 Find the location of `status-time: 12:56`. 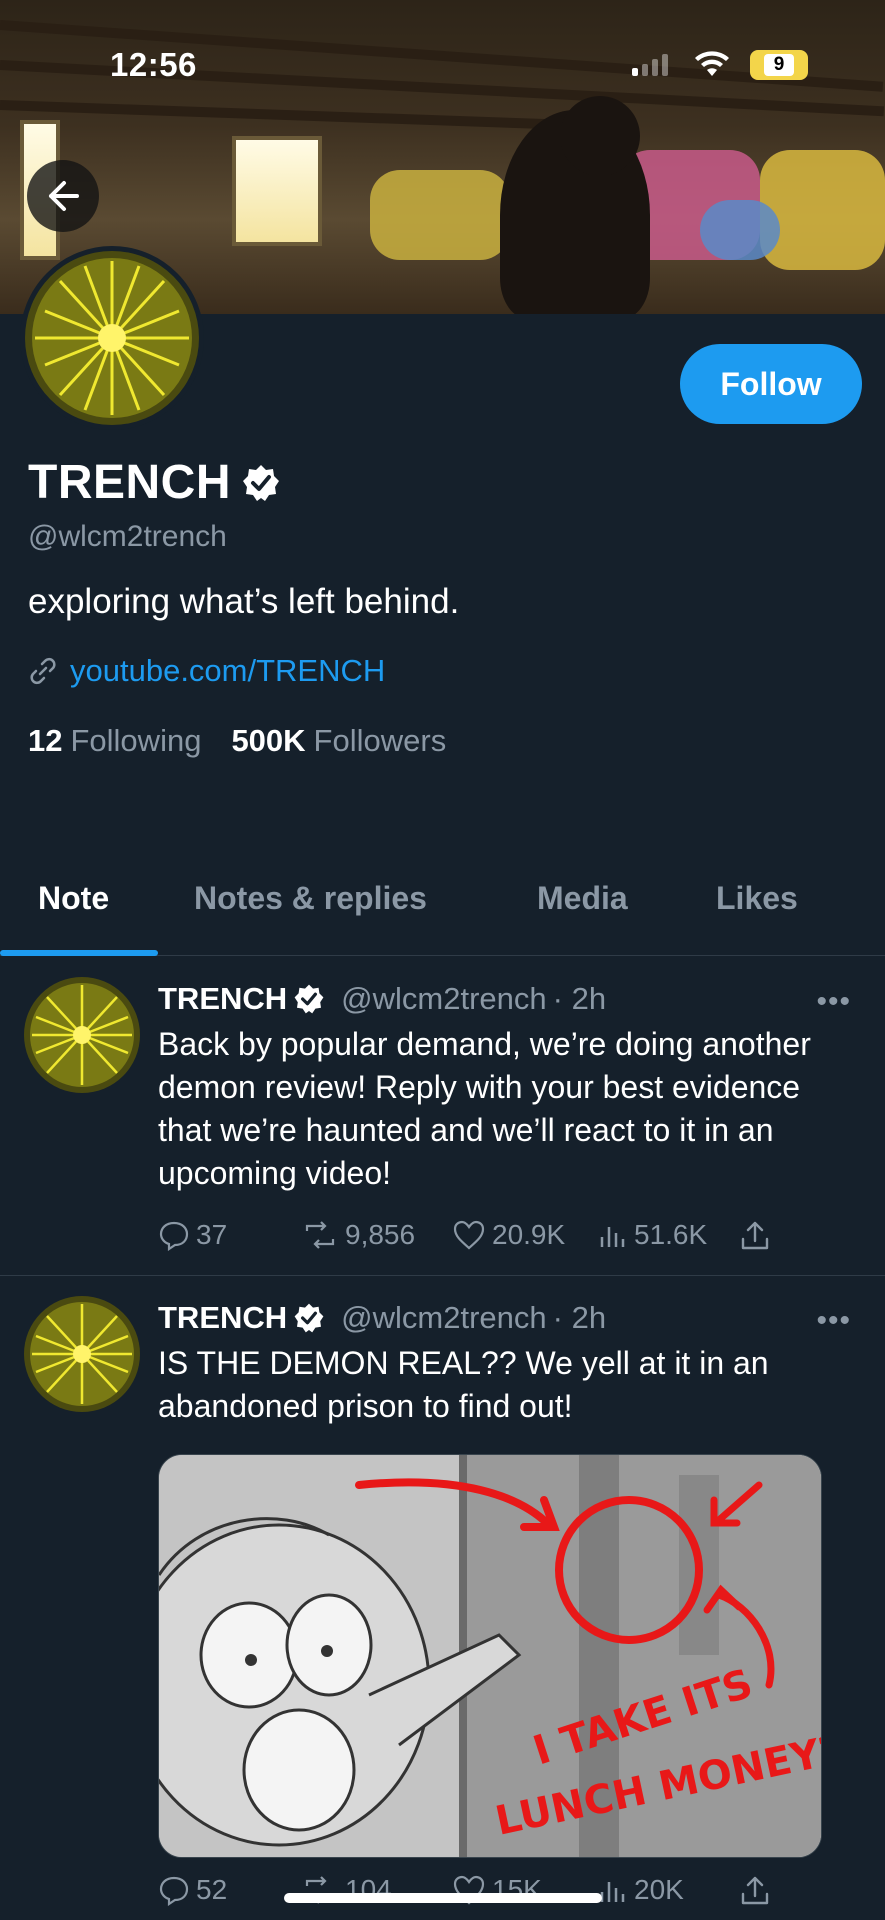

status-time: 12:56 is located at coordinates (153, 64).